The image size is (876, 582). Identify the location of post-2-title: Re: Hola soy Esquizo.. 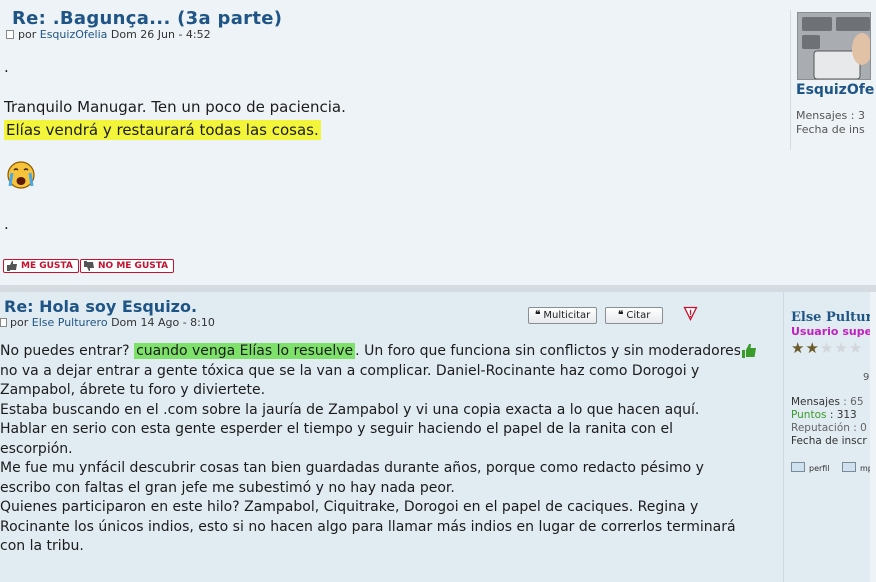
(100, 306).